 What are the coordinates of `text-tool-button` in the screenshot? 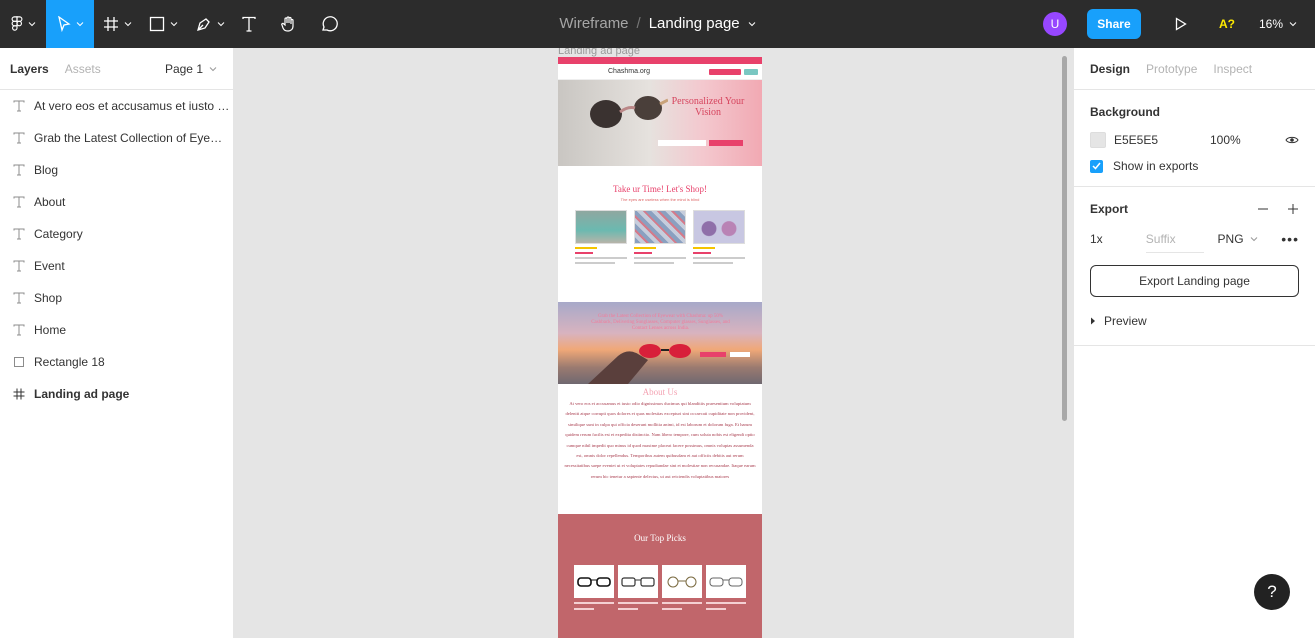 It's located at (249, 24).